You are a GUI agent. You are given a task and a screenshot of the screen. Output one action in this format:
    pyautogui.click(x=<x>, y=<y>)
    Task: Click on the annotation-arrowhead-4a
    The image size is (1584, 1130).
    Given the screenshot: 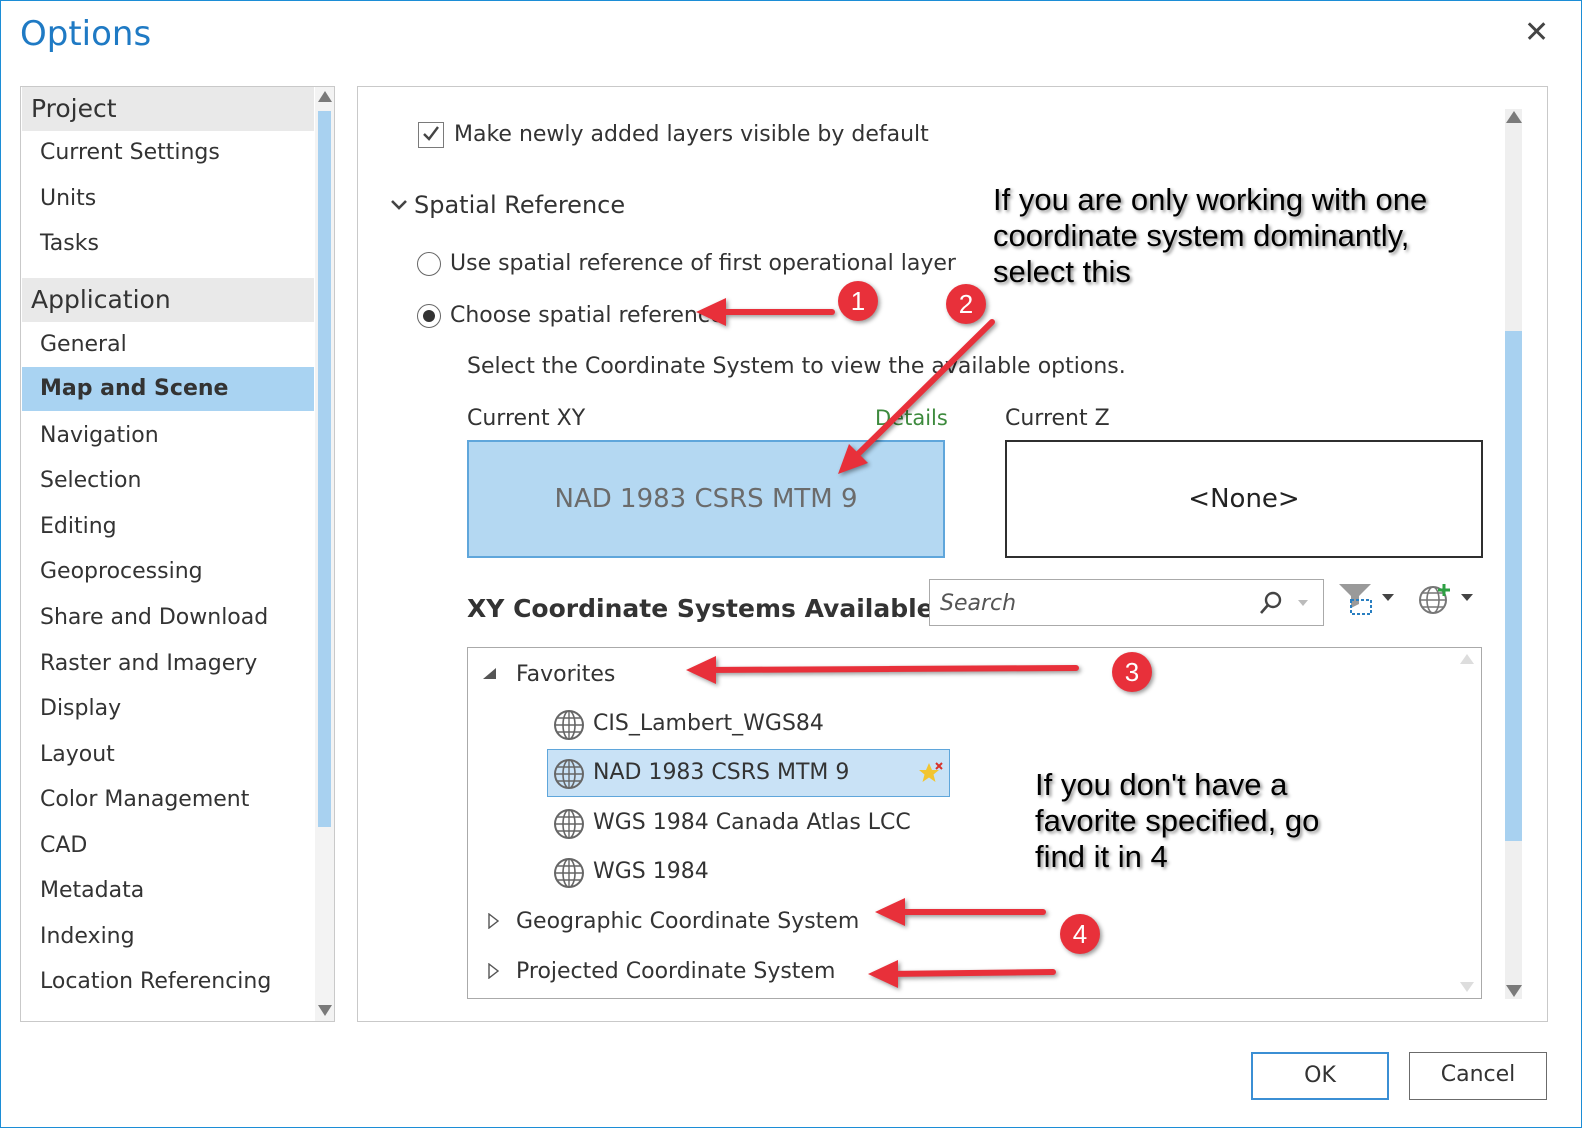 What is the action you would take?
    pyautogui.click(x=890, y=912)
    